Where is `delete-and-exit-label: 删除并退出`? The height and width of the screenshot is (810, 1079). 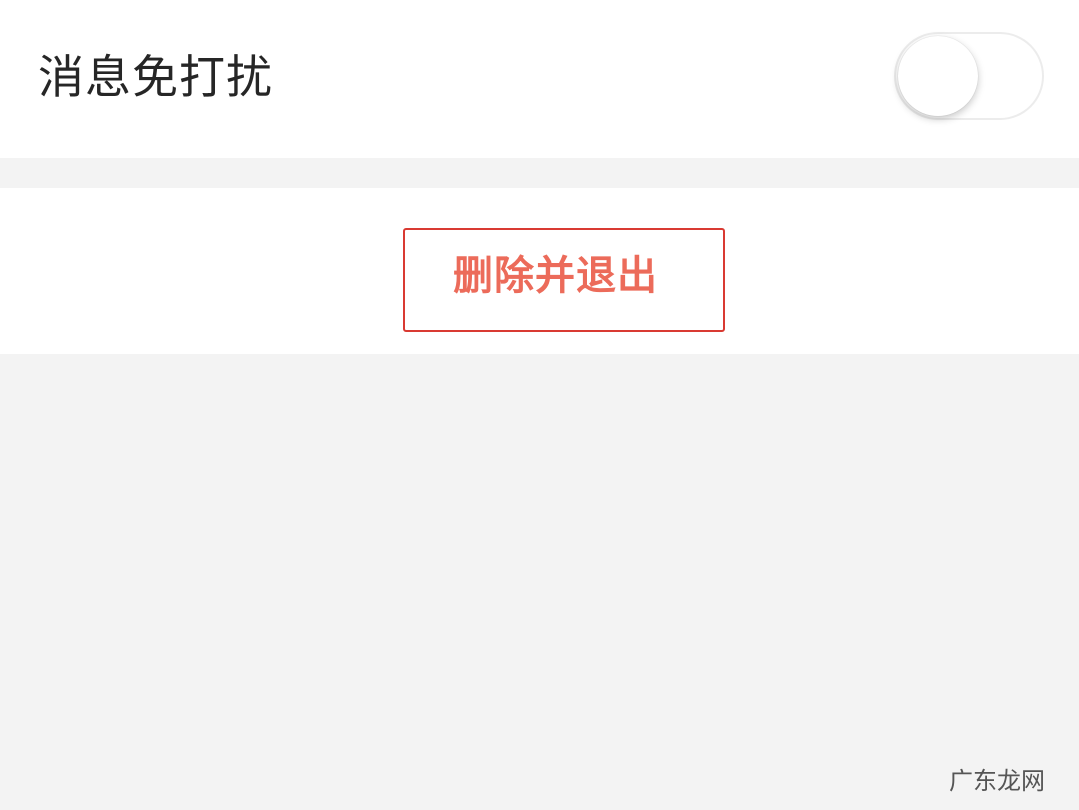 delete-and-exit-label: 删除并退出 is located at coordinates (555, 276).